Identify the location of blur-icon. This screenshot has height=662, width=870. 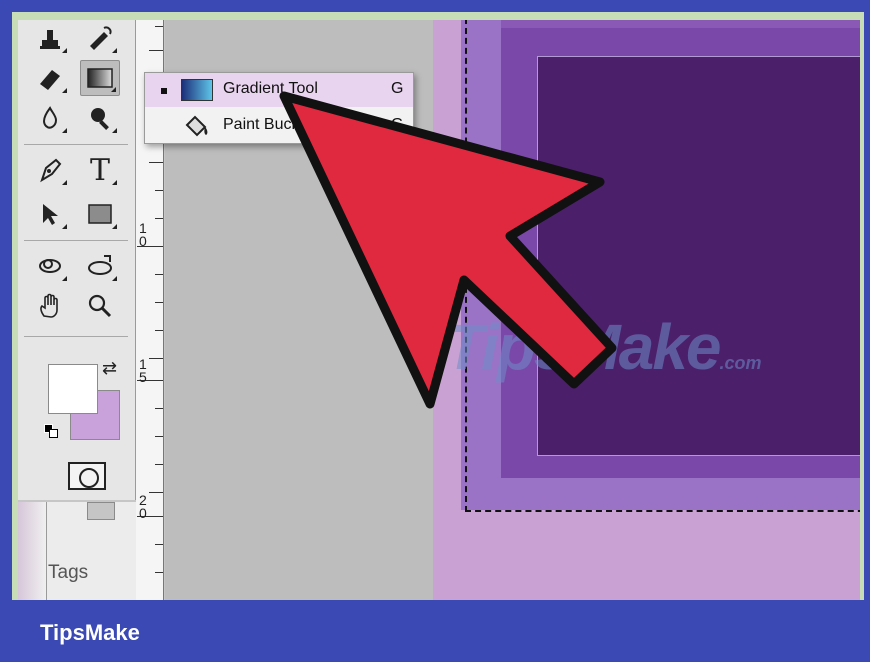
(50, 118).